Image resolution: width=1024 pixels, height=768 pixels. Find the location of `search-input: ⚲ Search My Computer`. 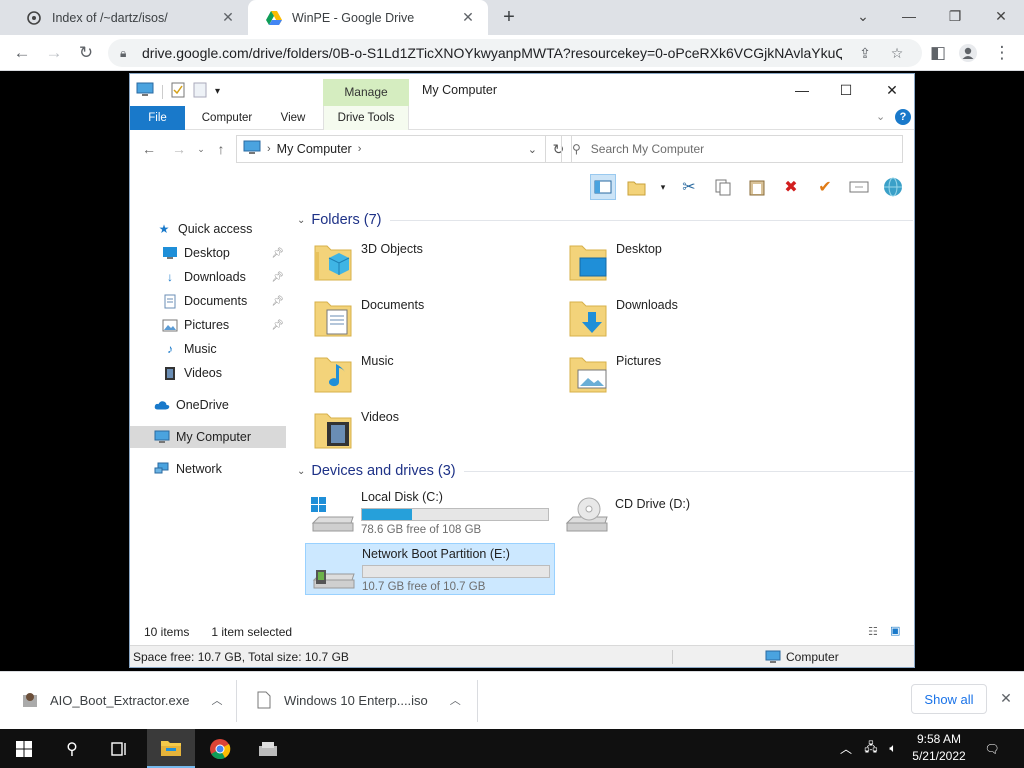

search-input: ⚲ Search My Computer is located at coordinates (732, 149).